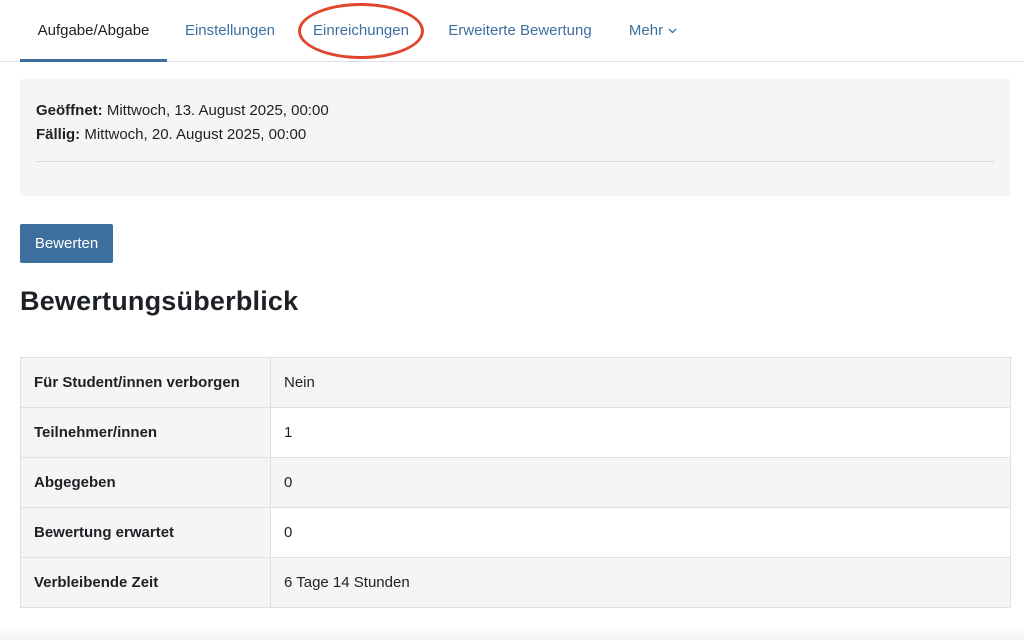  What do you see at coordinates (640, 582) in the screenshot?
I see `row-value: 6 Tage 14 Stunden` at bounding box center [640, 582].